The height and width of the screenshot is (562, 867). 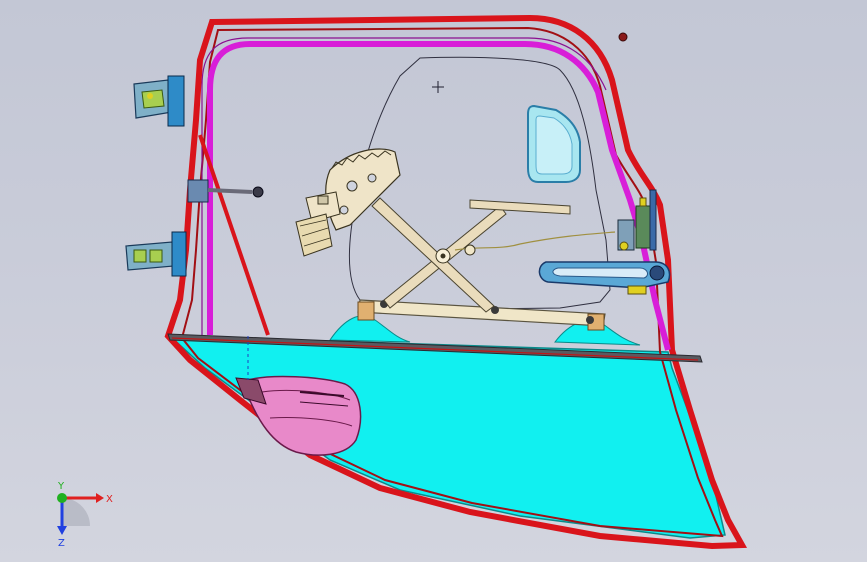 What do you see at coordinates (520, 207) in the screenshot?
I see `regulator-upper-rail` at bounding box center [520, 207].